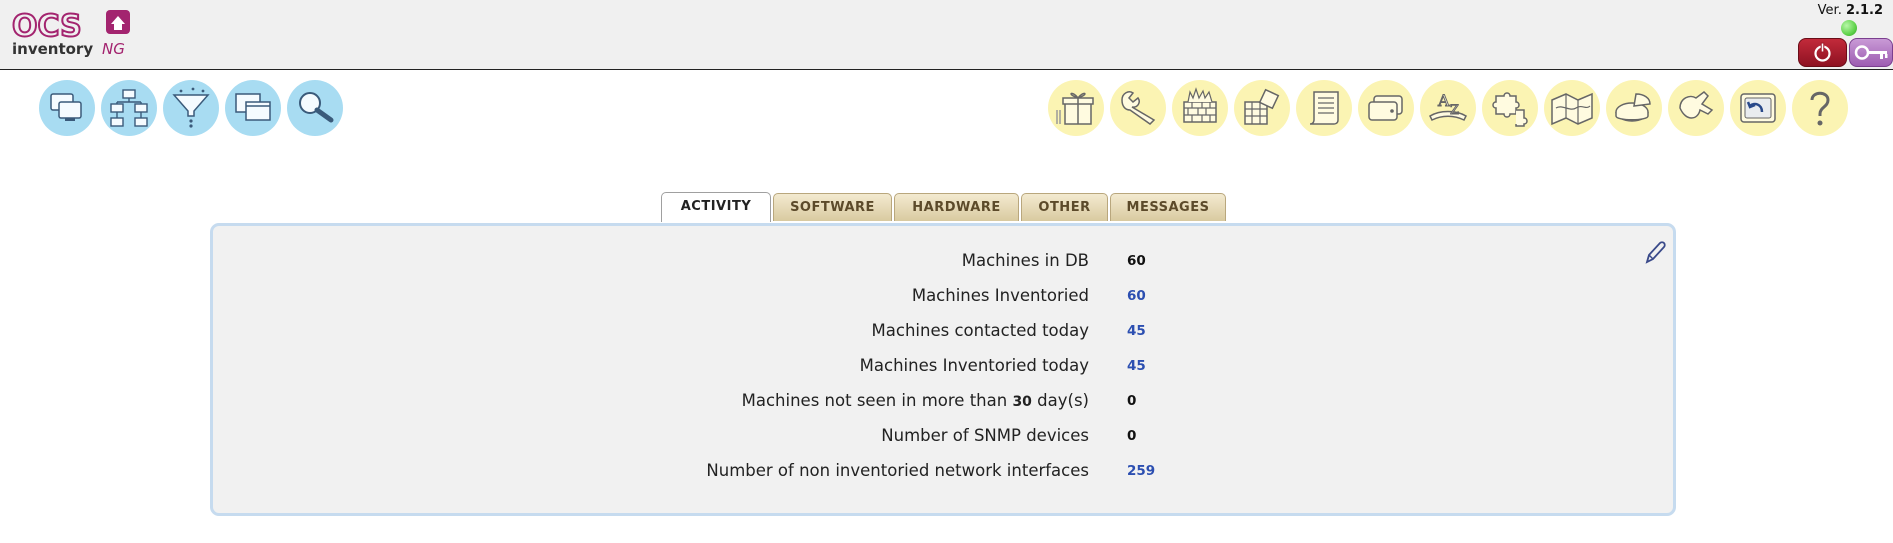 The height and width of the screenshot is (543, 1893). I want to click on dictionary-button: A Z, so click(1448, 108).